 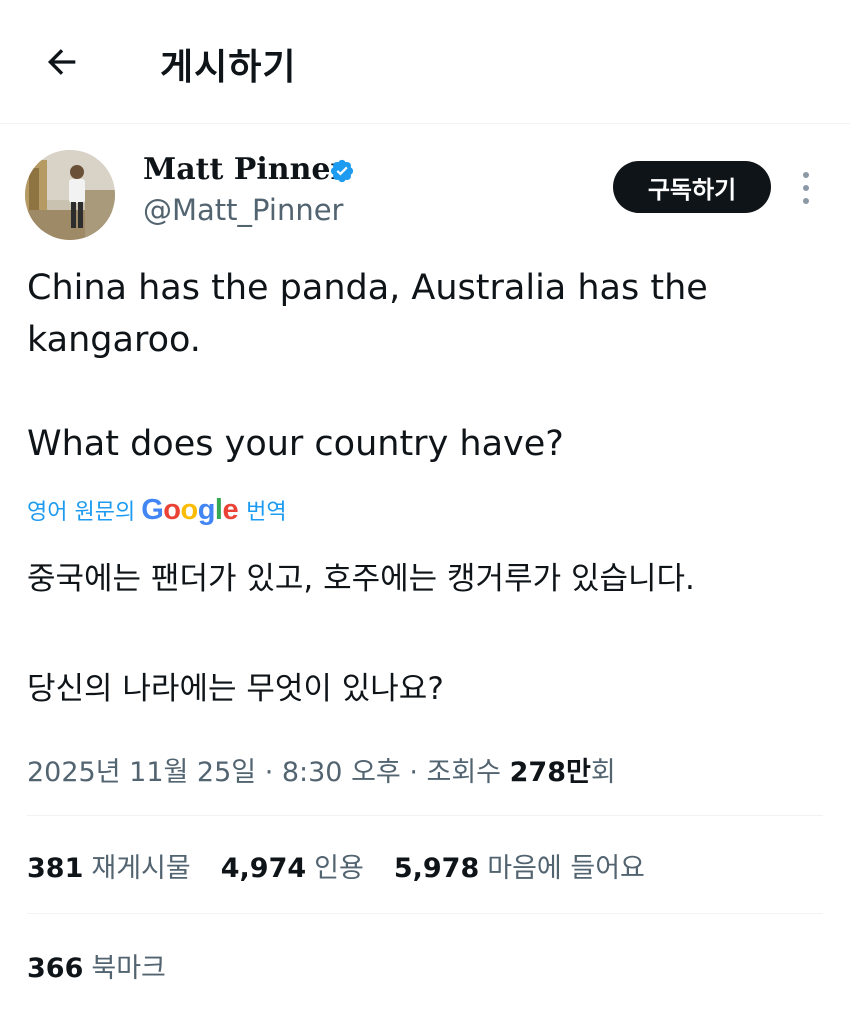 I want to click on engagement-stats: 381 재게시물 4,974 인용 5,978 마음에 들어요, so click(x=351, y=865).